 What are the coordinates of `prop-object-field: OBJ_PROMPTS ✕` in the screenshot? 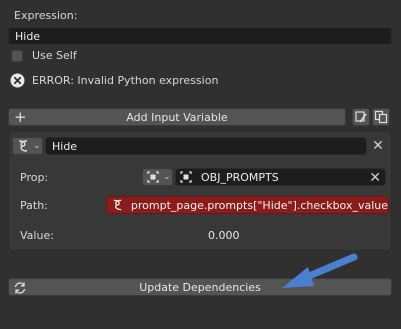 It's located at (280, 177).